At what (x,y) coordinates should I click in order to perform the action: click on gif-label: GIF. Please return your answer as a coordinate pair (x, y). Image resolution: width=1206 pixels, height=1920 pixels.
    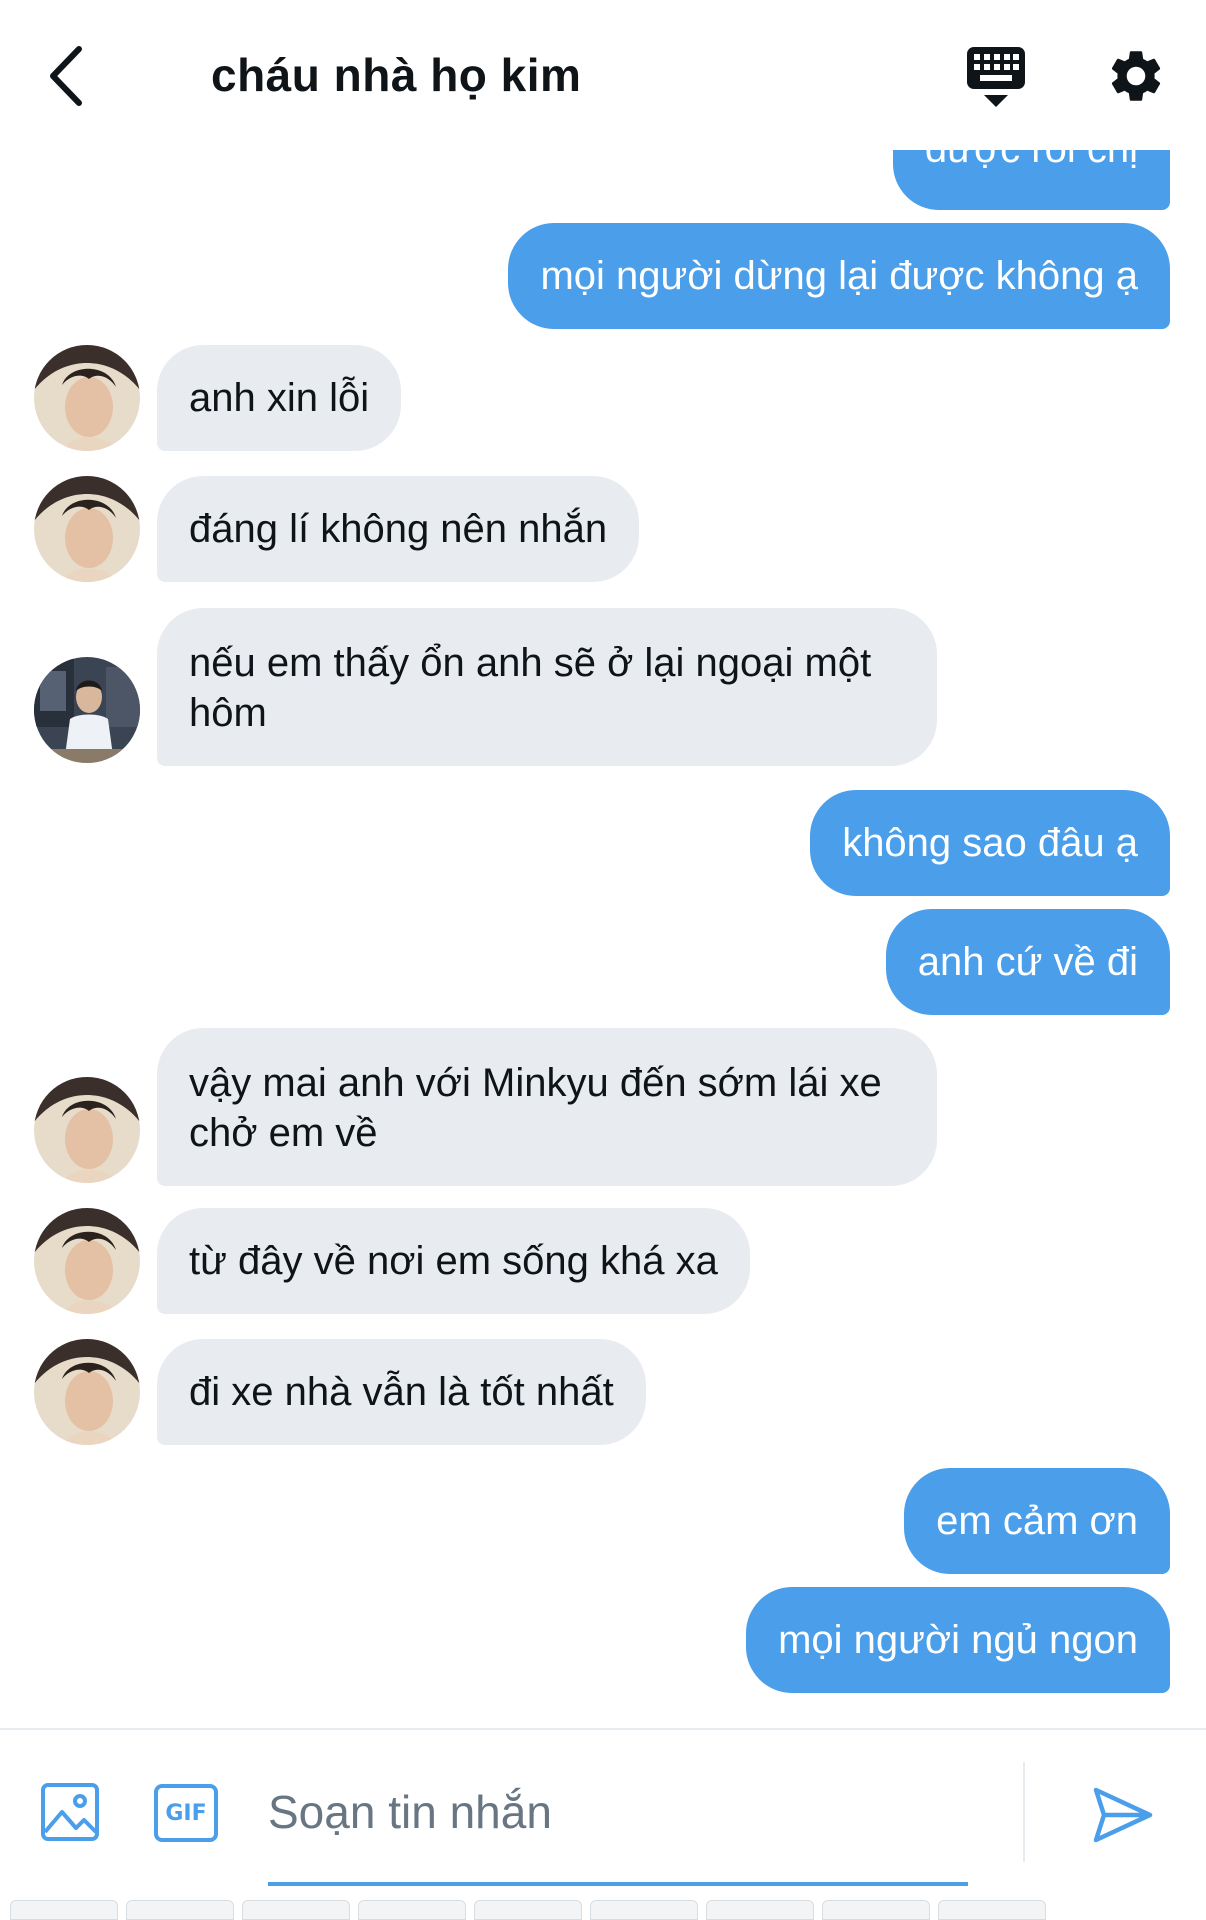
    Looking at the image, I should click on (186, 1813).